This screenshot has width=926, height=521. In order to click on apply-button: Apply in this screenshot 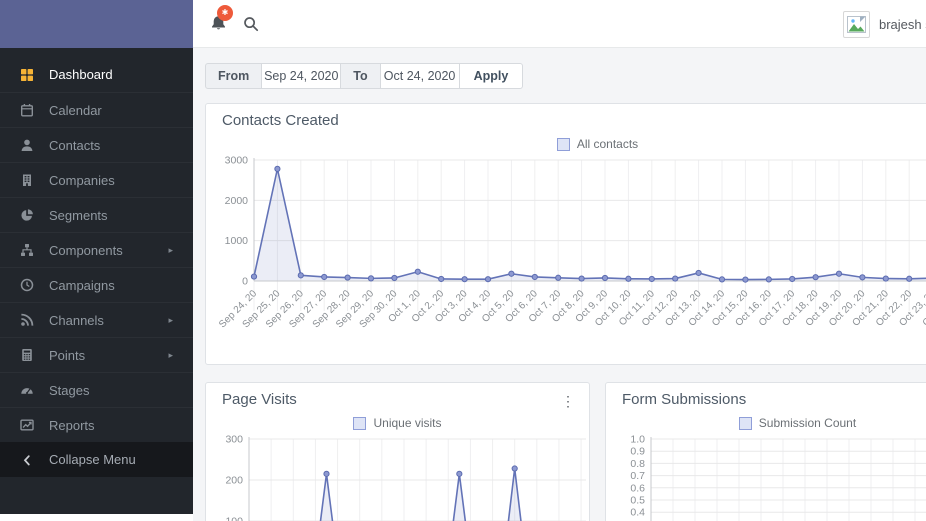, I will do `click(491, 76)`.